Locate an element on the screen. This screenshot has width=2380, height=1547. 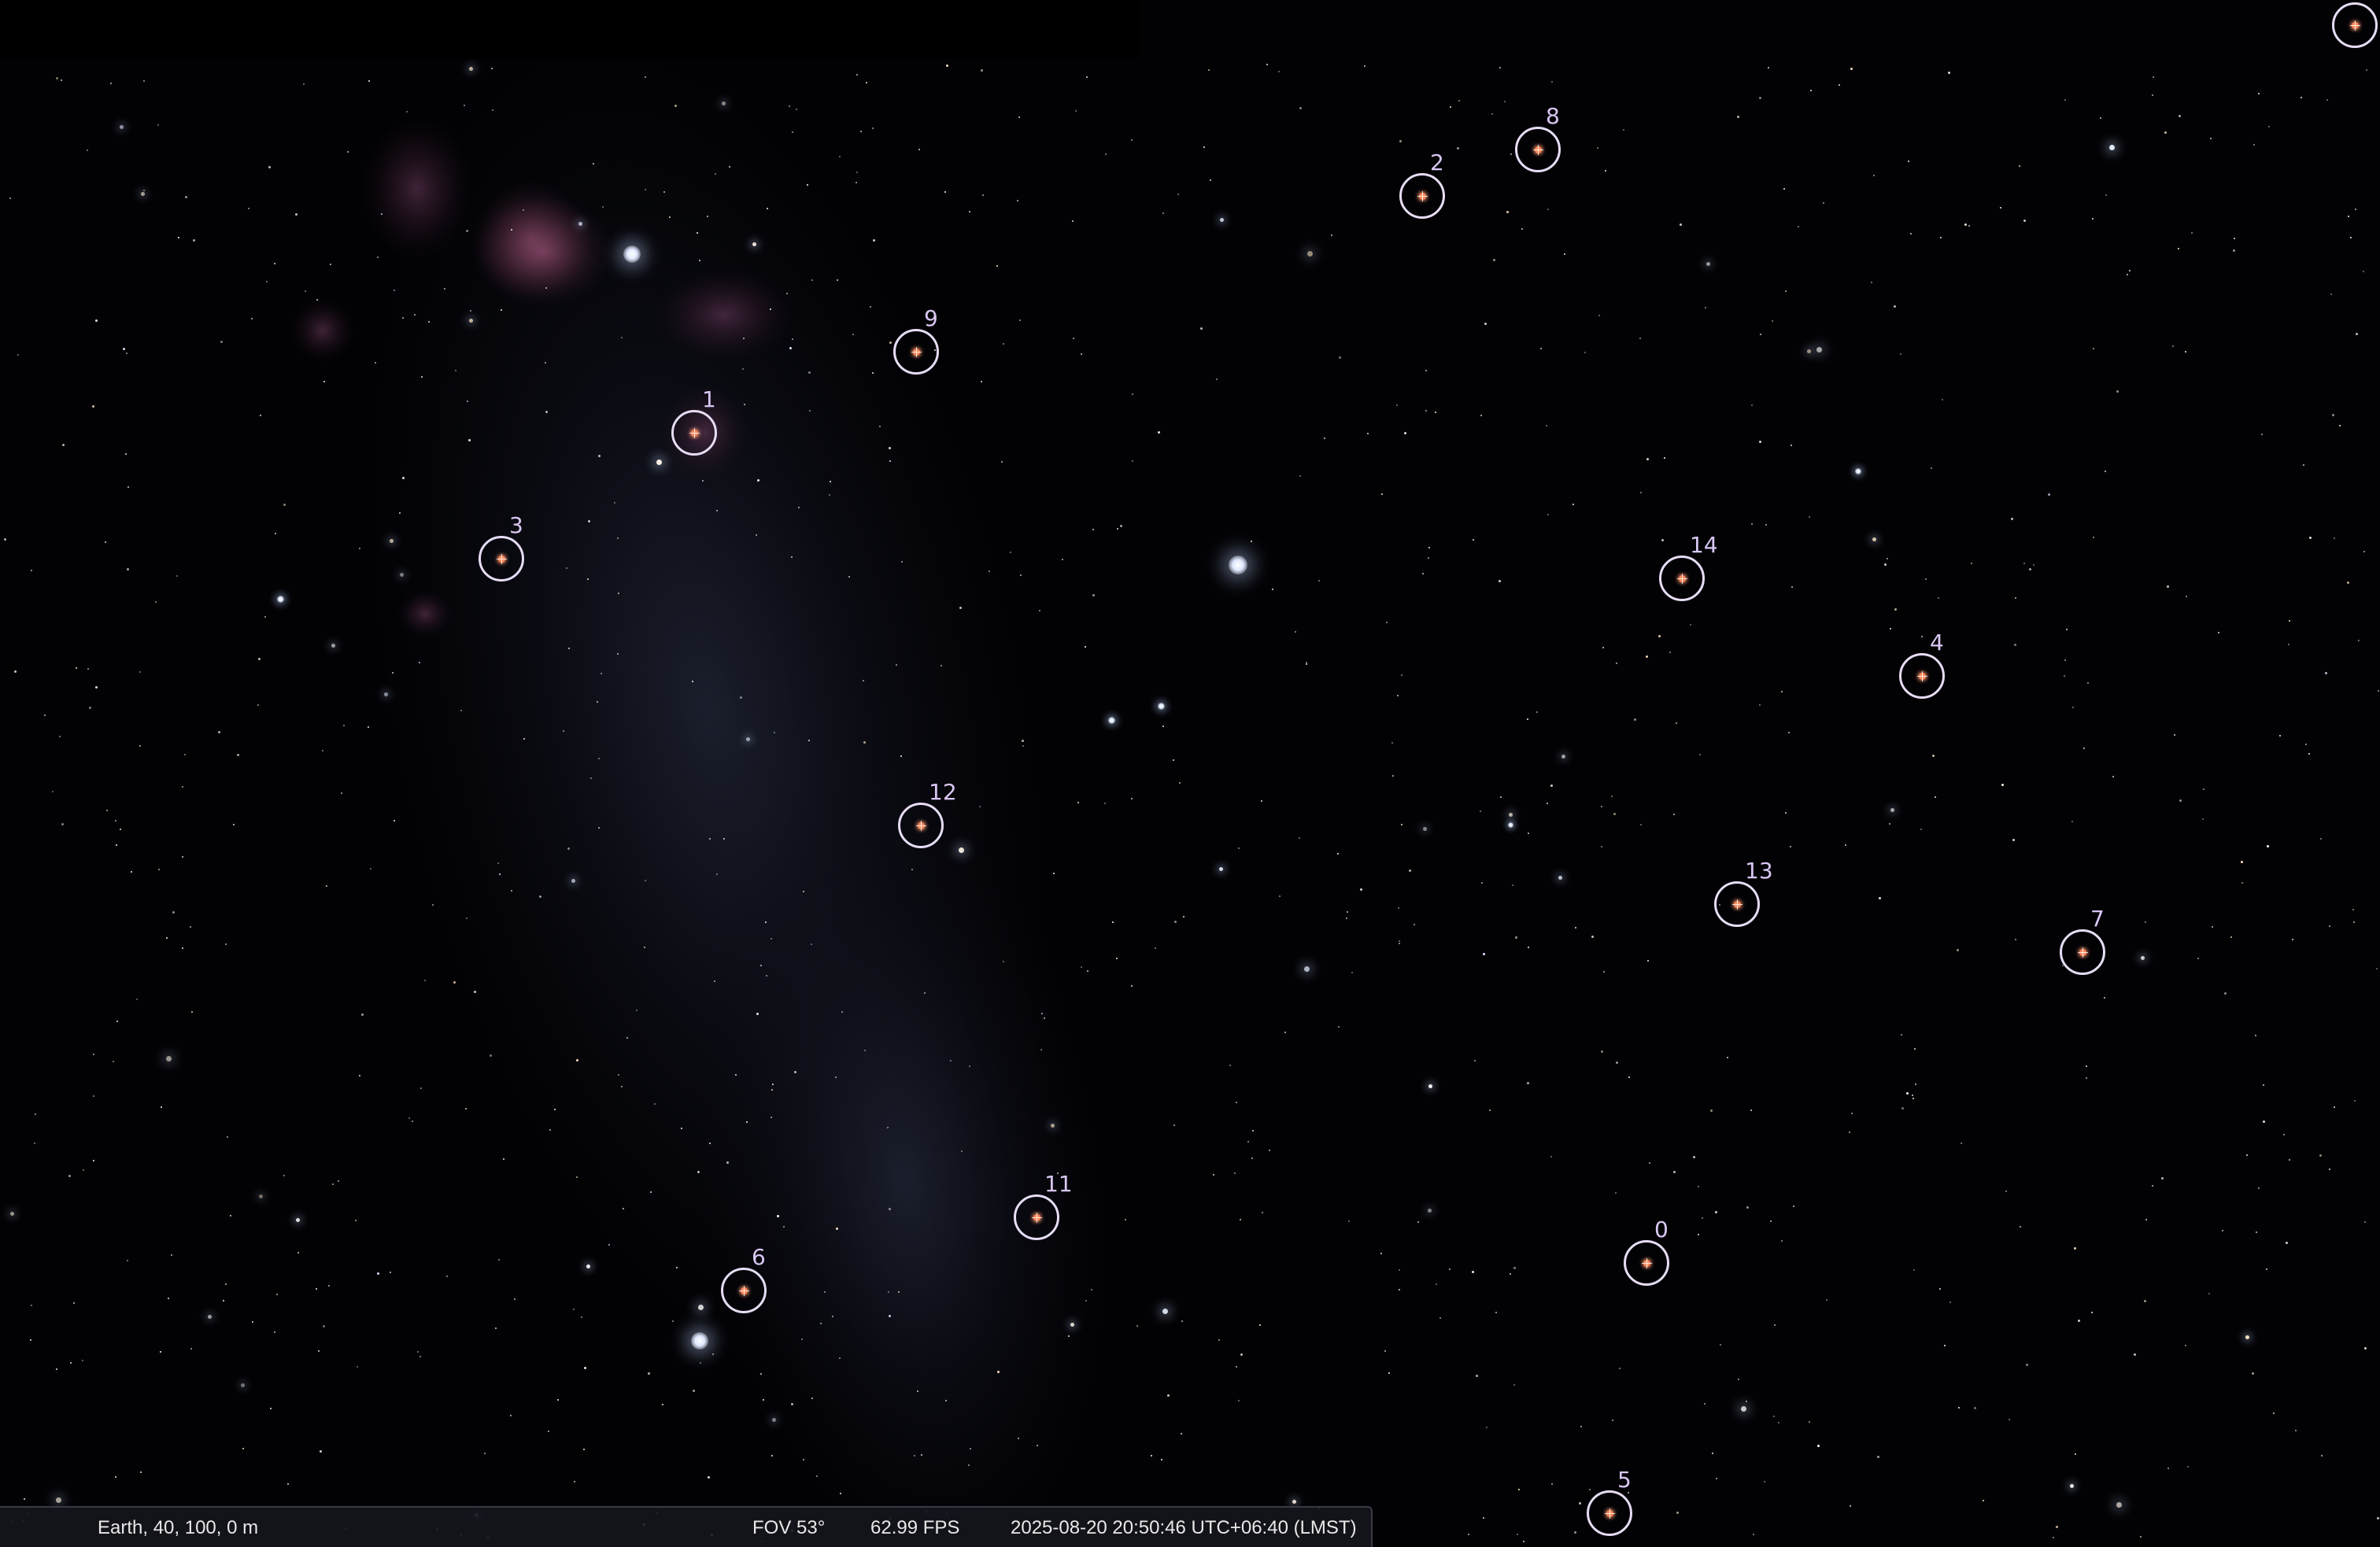
object-marker: 4 is located at coordinates (1922, 665).